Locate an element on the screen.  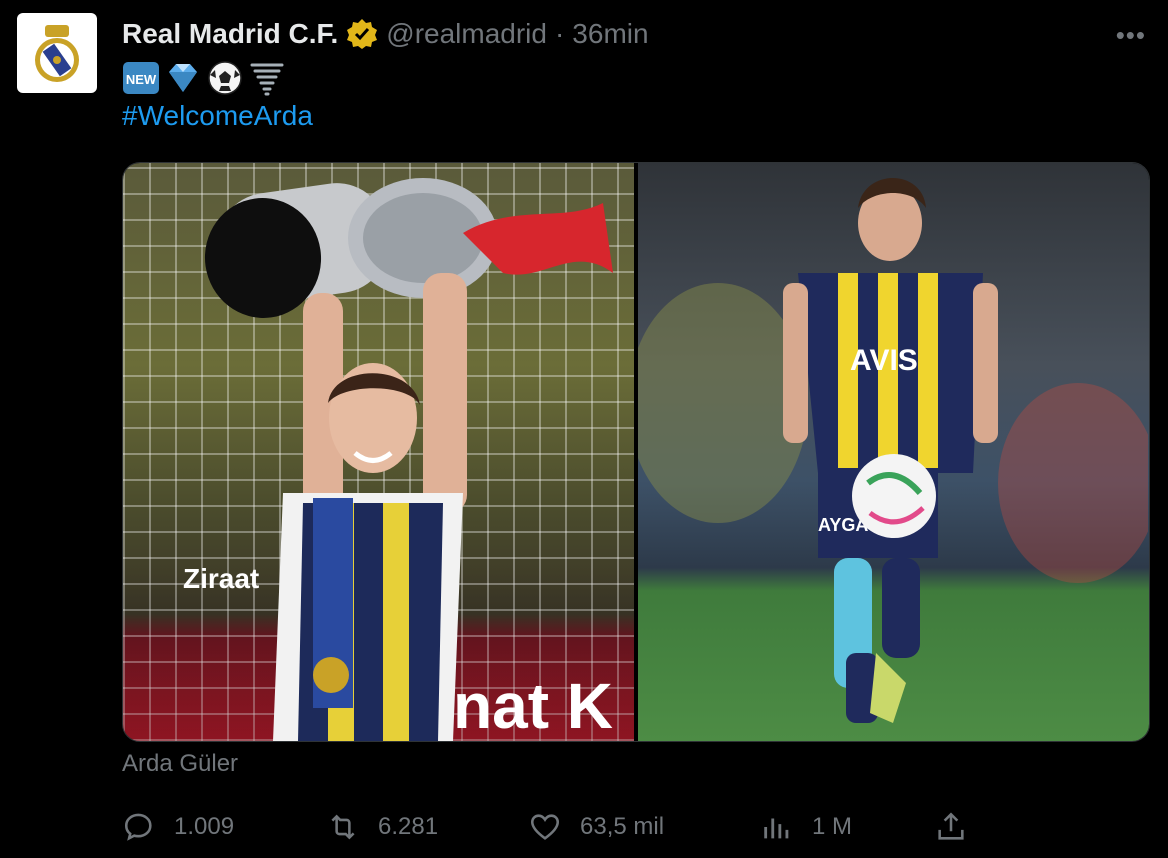
real-madrid-crest-icon is located at coordinates (57, 53).